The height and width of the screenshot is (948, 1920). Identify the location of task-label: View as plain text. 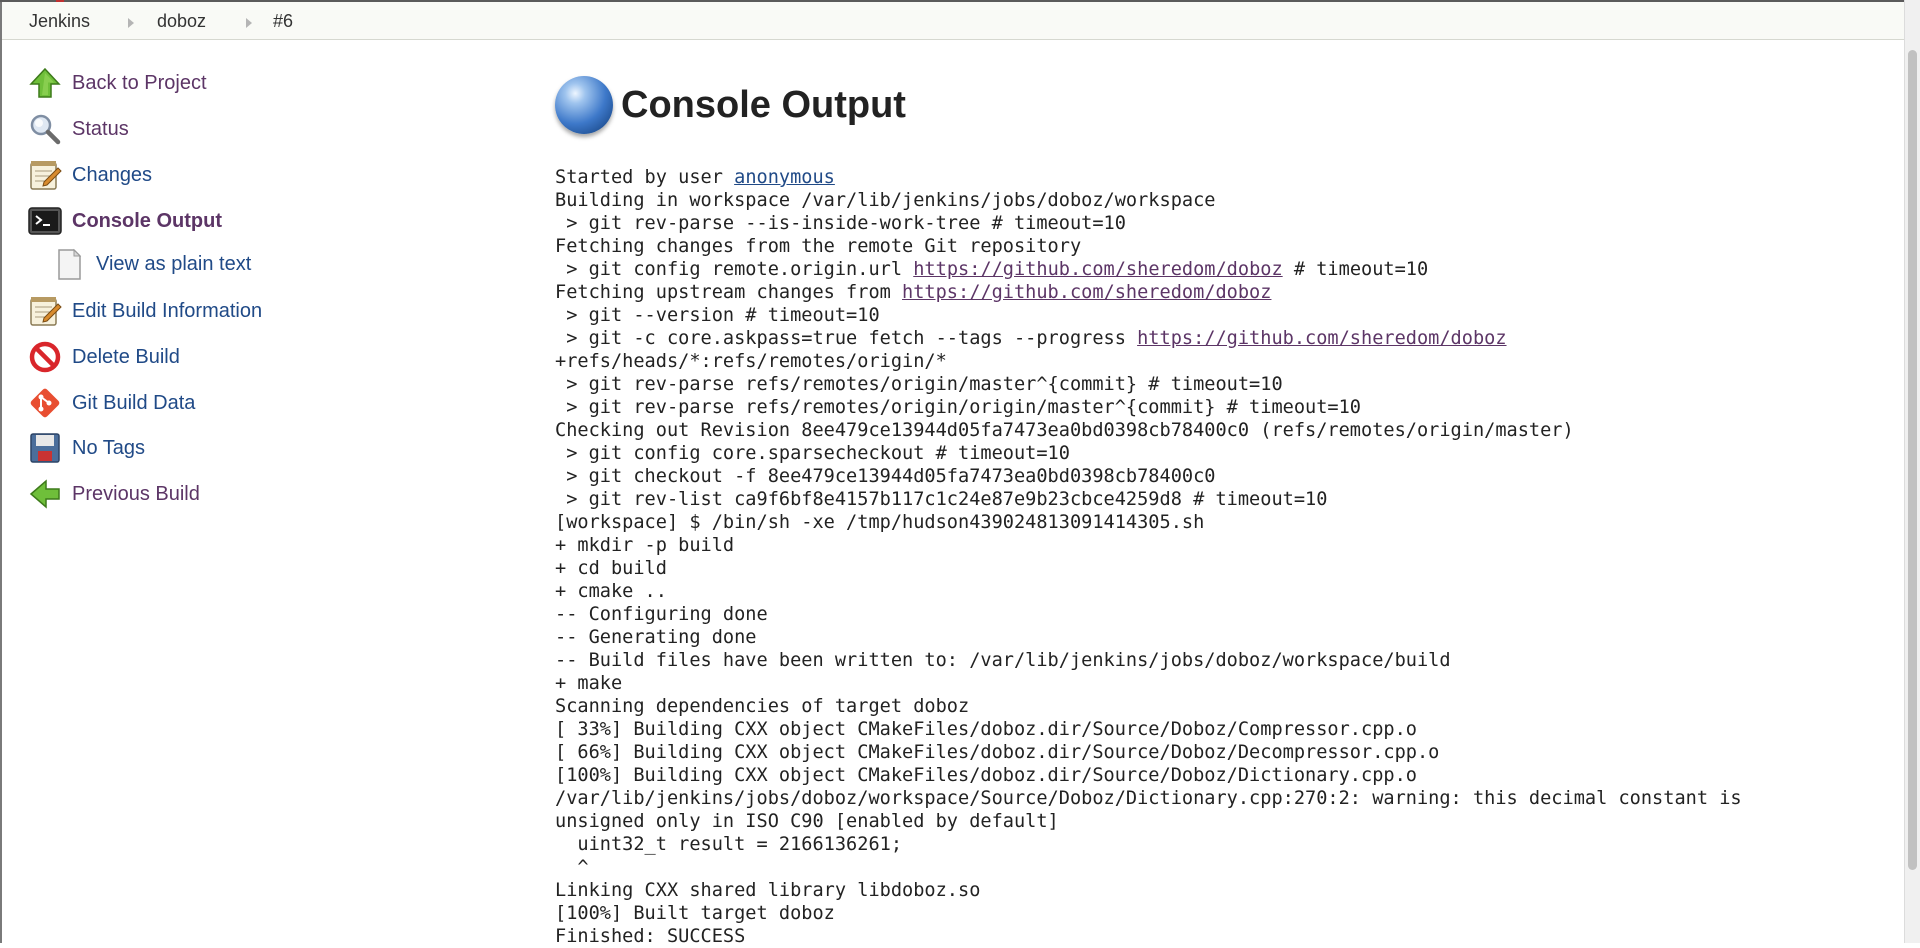
(174, 263).